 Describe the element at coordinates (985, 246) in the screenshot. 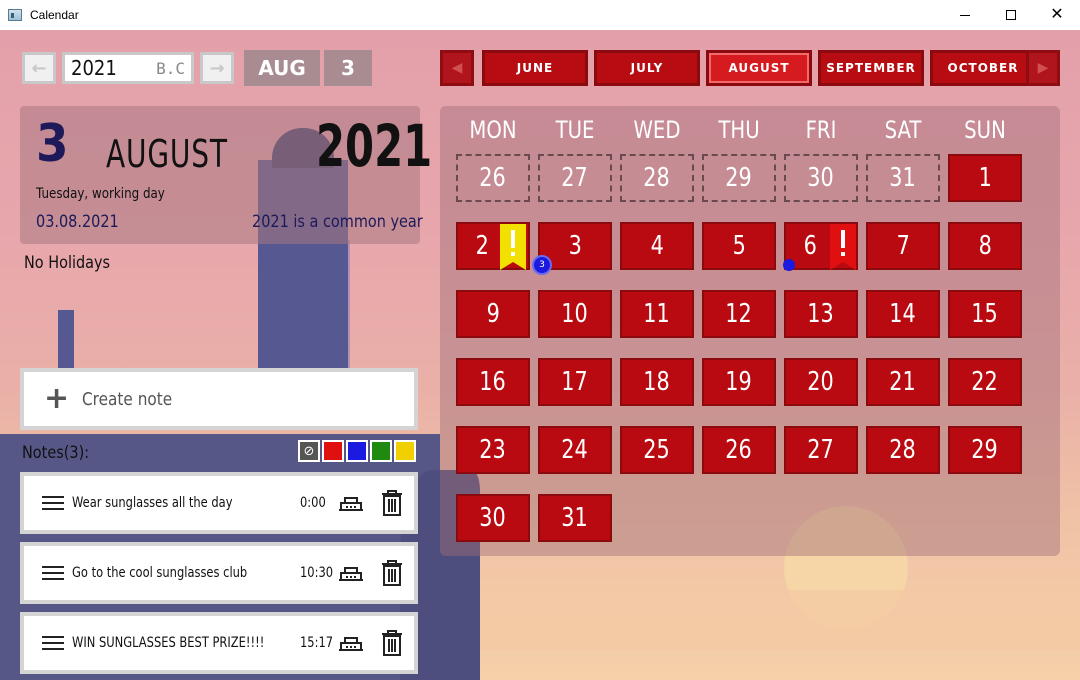

I see `day-cell: 8` at that location.